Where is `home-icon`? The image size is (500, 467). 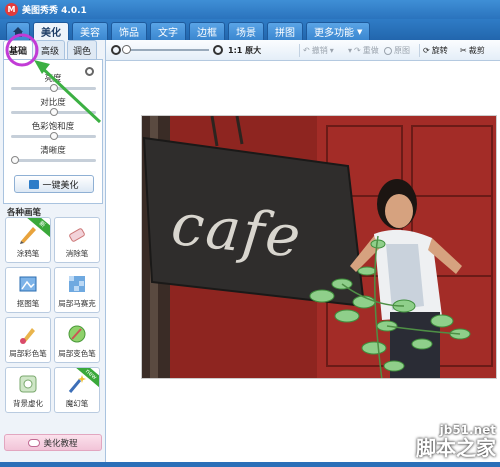 home-icon is located at coordinates (18, 31).